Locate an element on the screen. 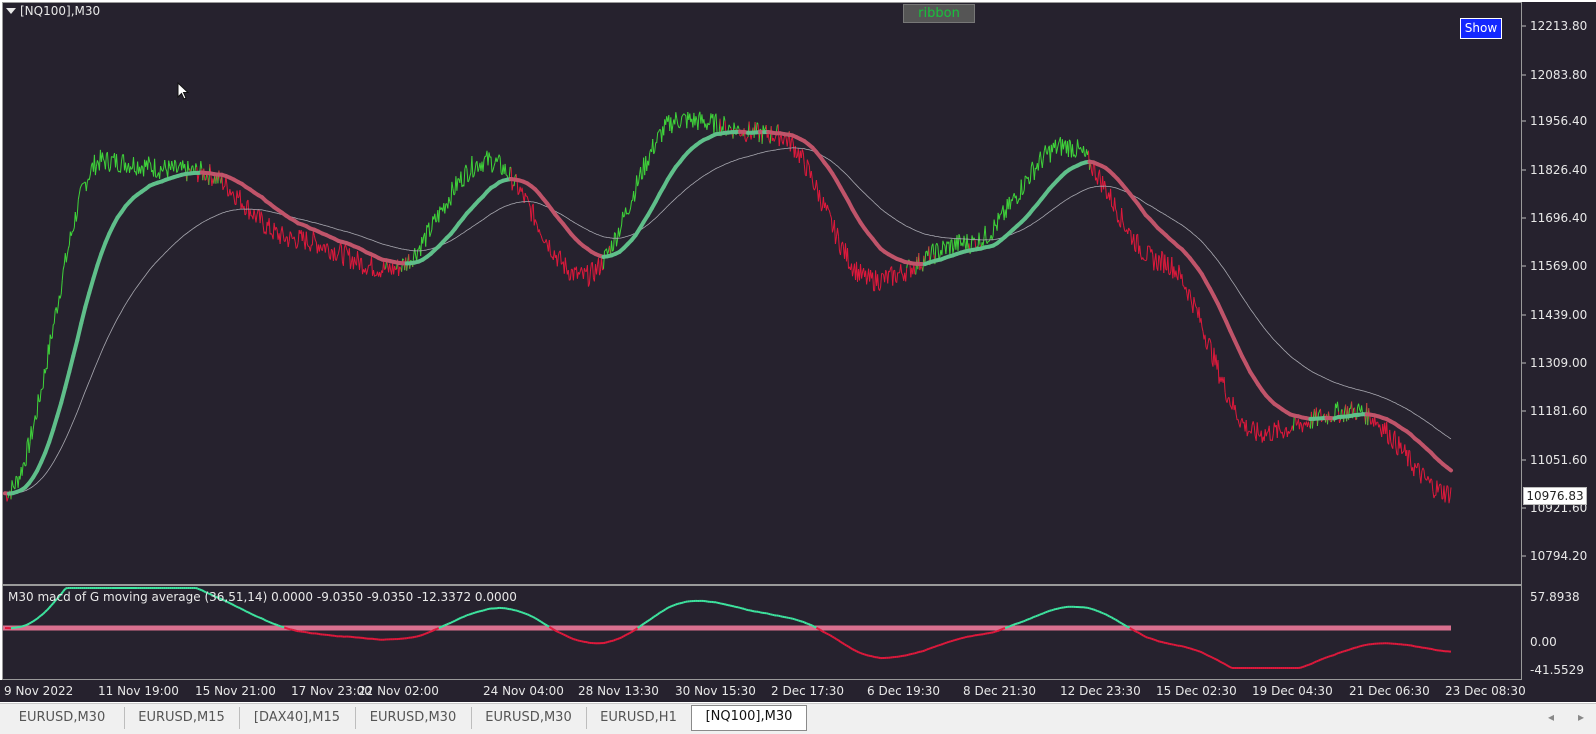 Image resolution: width=1596 pixels, height=734 pixels. tab-eurusd-h1: EURUSD,H1 is located at coordinates (639, 718).